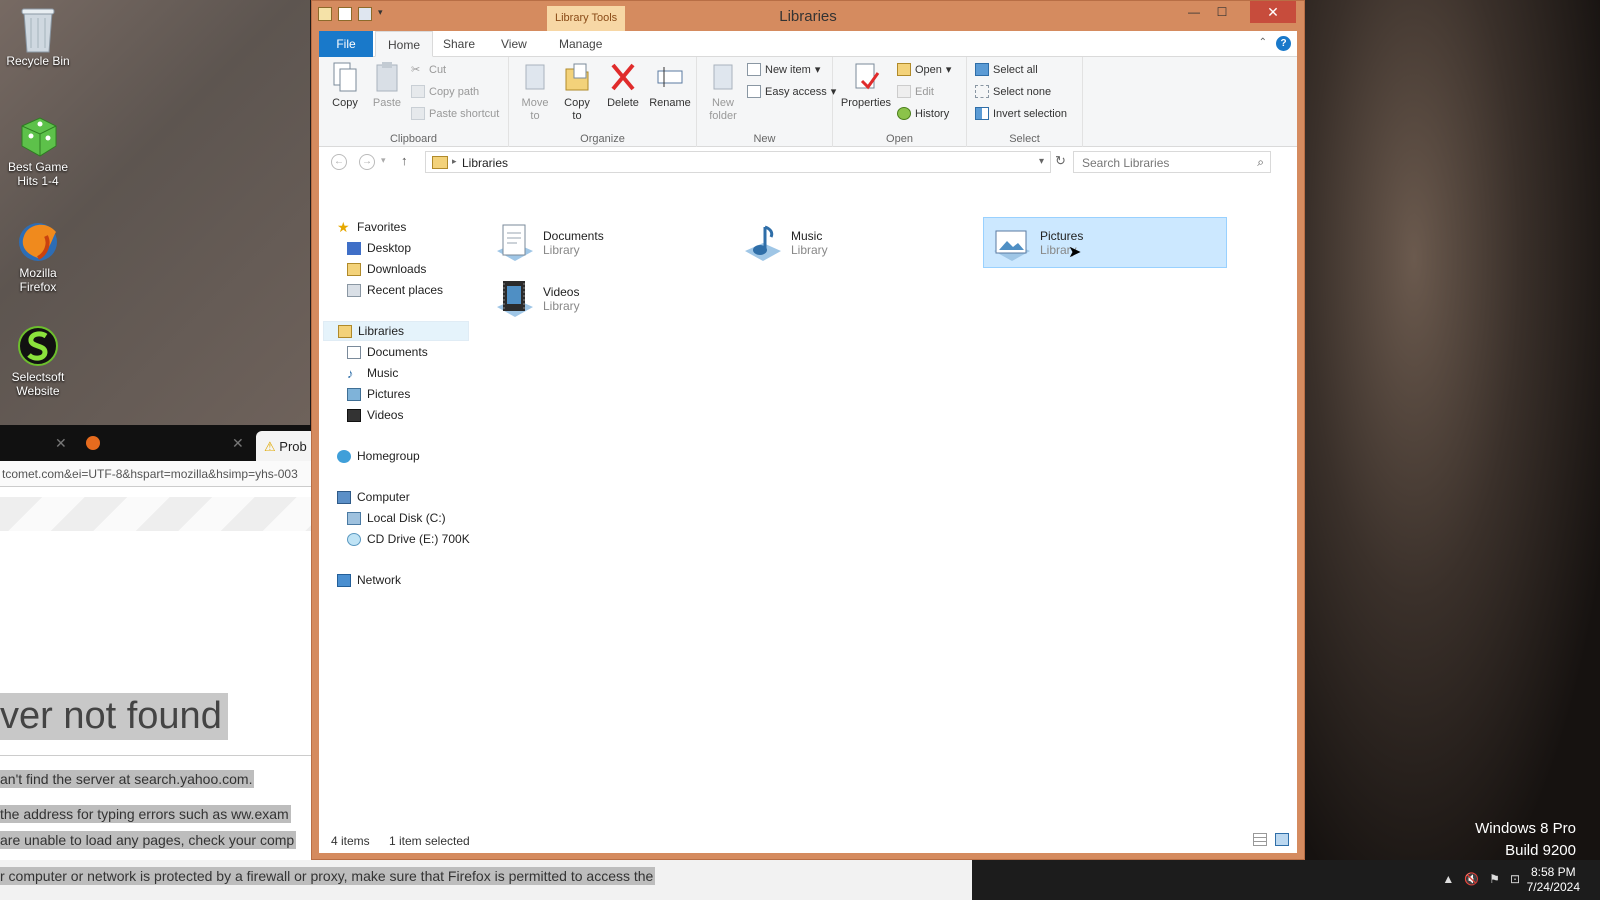 This screenshot has width=1600, height=900. What do you see at coordinates (345, 85) in the screenshot?
I see `copy-button: Copy` at bounding box center [345, 85].